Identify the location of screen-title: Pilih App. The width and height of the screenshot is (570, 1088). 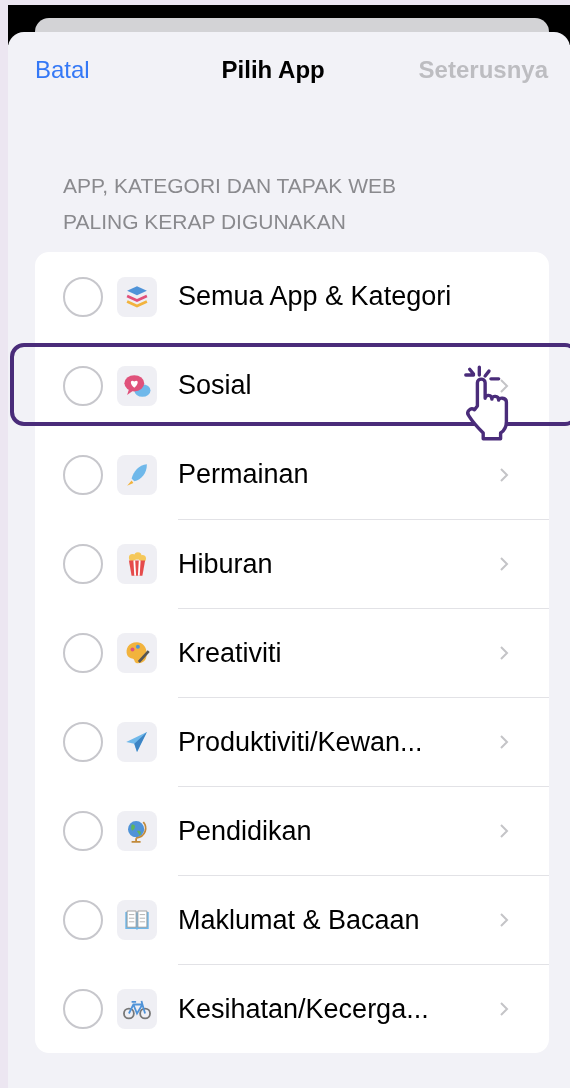
(273, 70).